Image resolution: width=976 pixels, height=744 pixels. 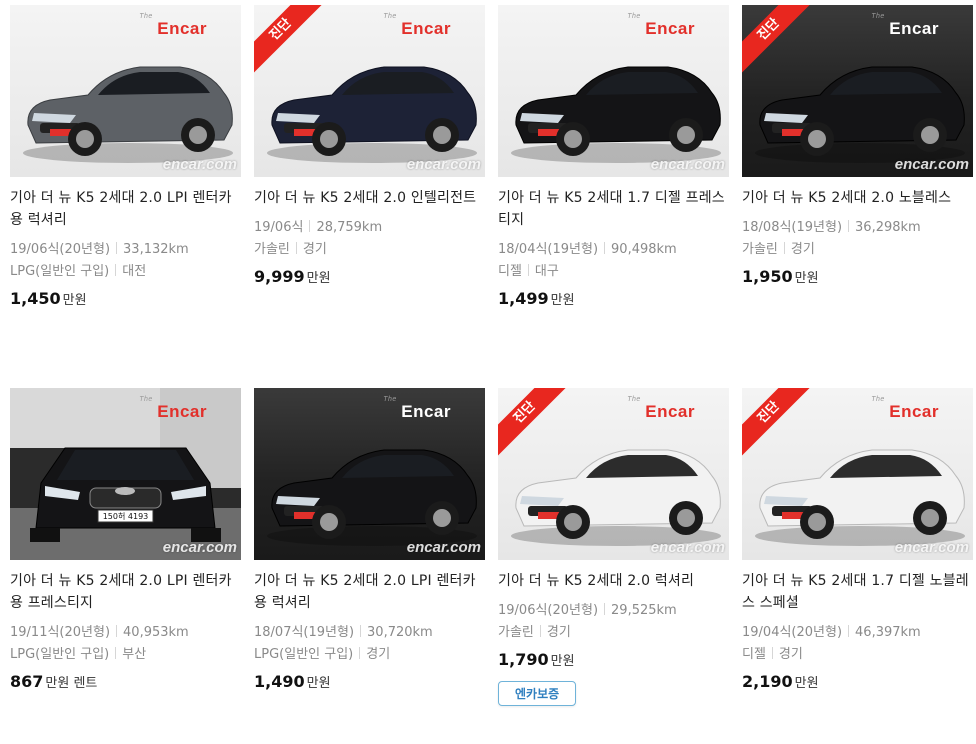 What do you see at coordinates (792, 632) in the screenshot?
I see `car-year: 19/04식(20년형)` at bounding box center [792, 632].